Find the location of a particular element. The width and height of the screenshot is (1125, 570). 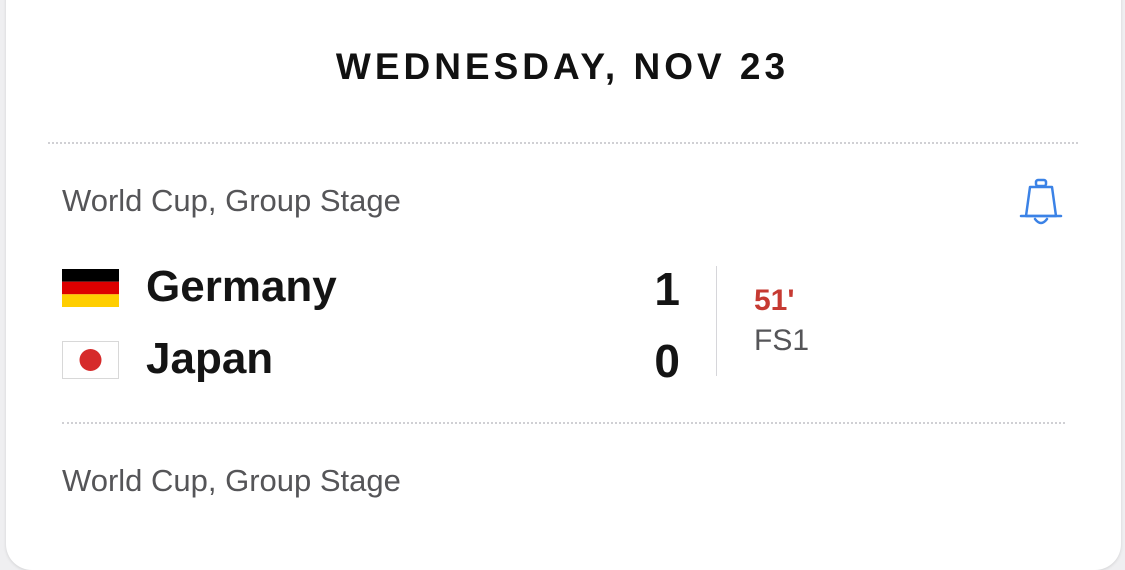

bell-icon is located at coordinates (1041, 204).